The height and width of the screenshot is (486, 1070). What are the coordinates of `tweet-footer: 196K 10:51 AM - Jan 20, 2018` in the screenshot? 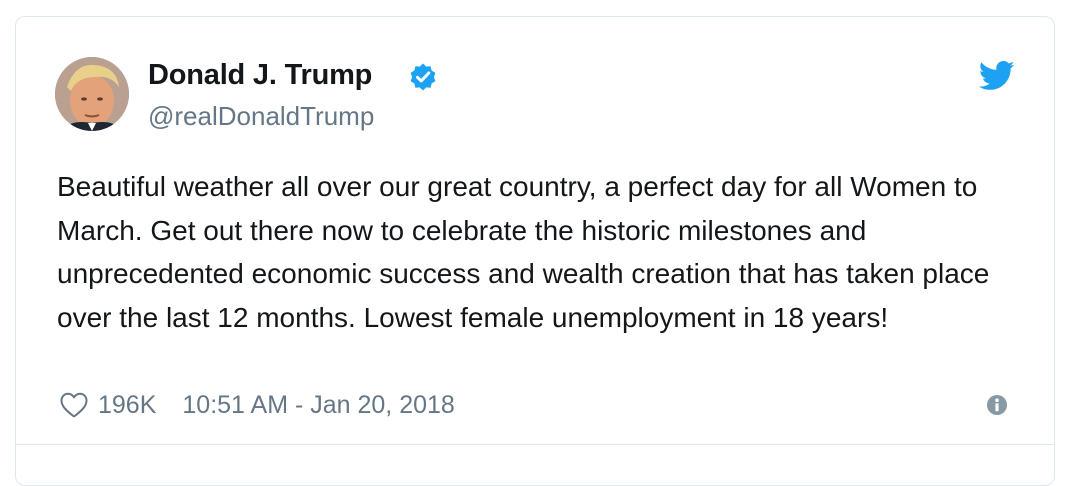 It's located at (257, 405).